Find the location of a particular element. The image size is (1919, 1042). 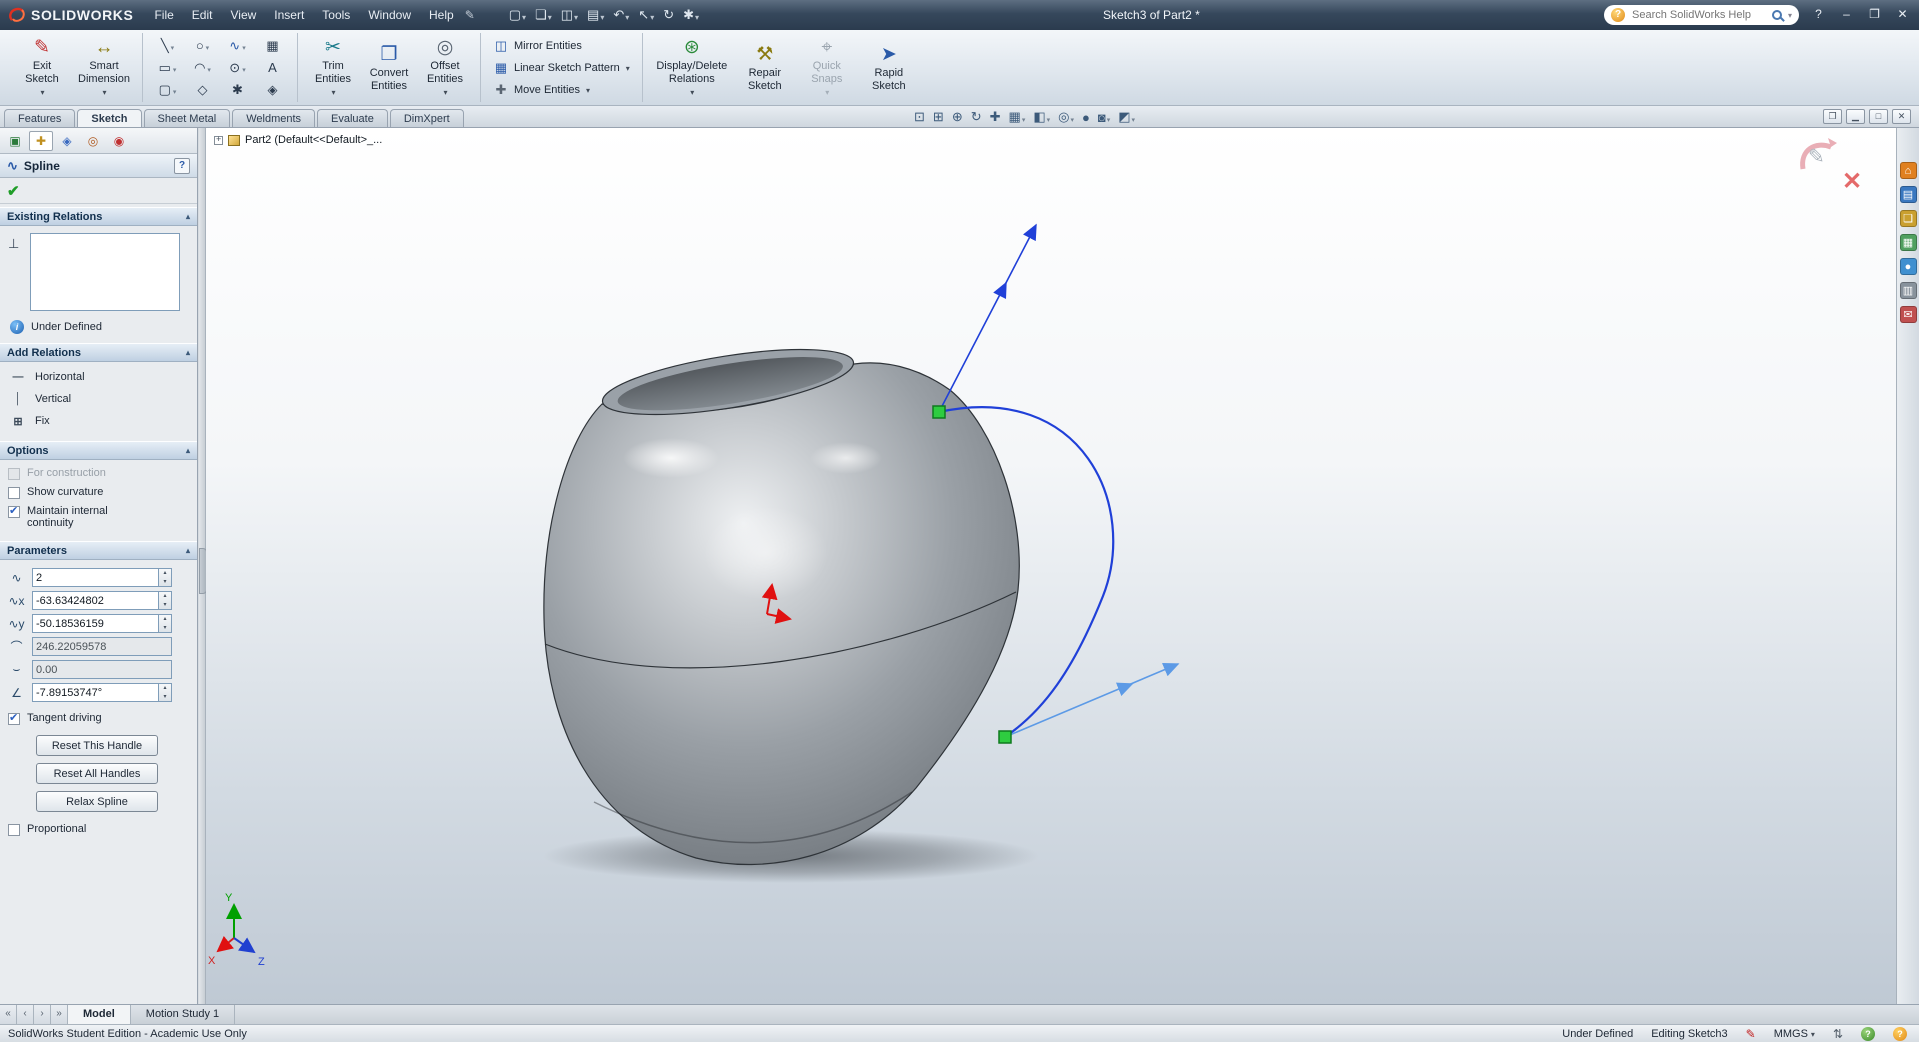

exit-sketch-button: ✎ Exit Sketch is located at coordinates (42, 68).